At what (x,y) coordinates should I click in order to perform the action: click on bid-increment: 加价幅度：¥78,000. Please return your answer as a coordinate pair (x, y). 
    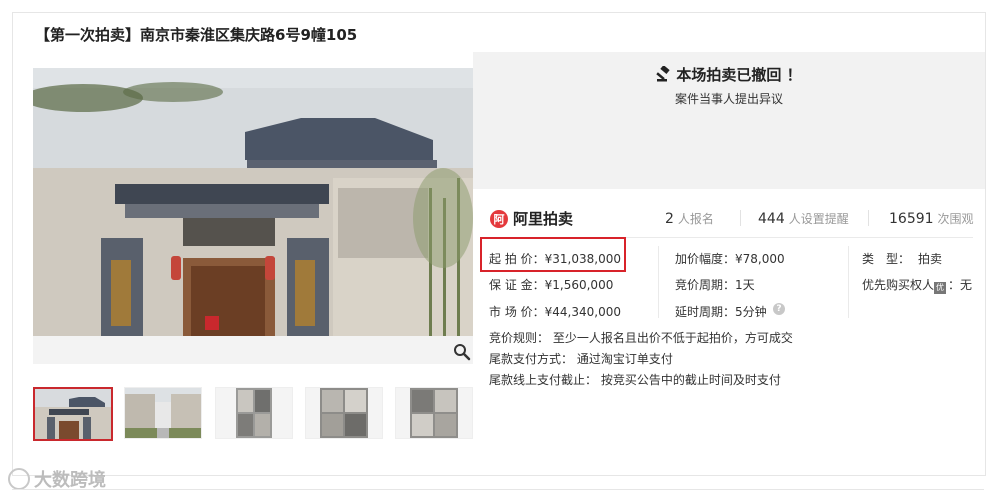
    Looking at the image, I should click on (730, 259).